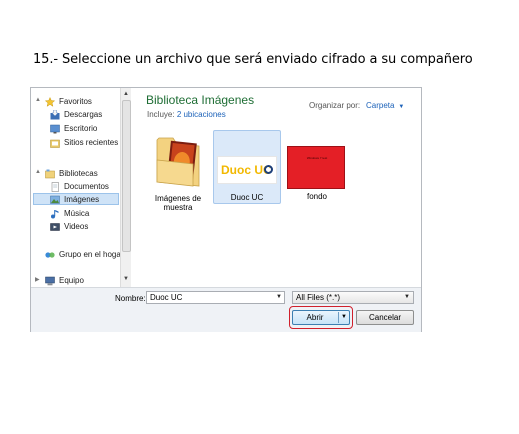 This screenshot has height=434, width=519. I want to click on nav-recent-places: Sitios recientes, so click(84, 142).